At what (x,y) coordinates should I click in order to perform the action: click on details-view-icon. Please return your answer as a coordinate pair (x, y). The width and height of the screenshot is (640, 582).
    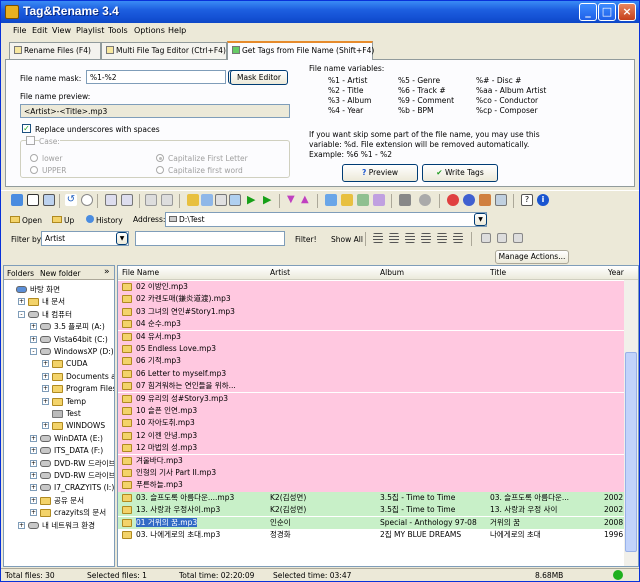
    Looking at the image, I should click on (127, 200).